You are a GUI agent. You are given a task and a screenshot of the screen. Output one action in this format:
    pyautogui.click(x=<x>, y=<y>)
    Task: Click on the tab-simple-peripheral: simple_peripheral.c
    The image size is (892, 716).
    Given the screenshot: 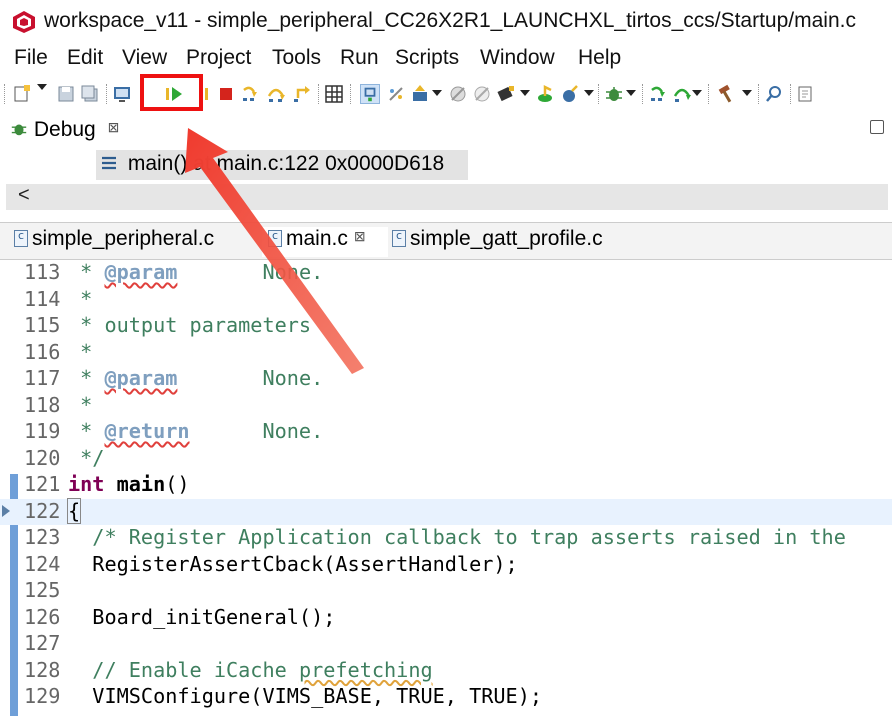 What is the action you would take?
    pyautogui.click(x=114, y=242)
    